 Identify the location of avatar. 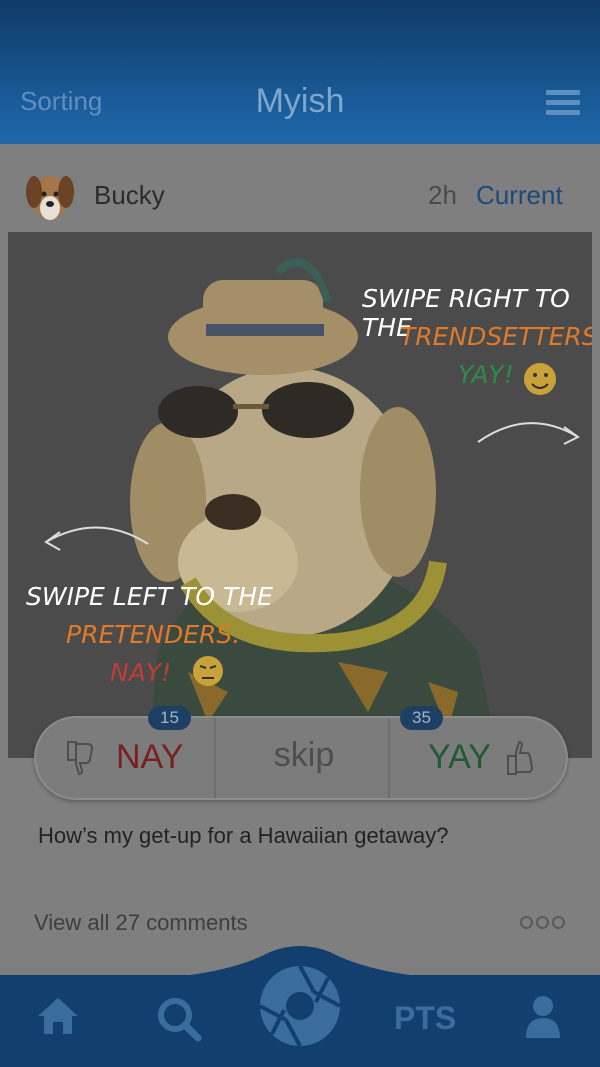
(50, 196).